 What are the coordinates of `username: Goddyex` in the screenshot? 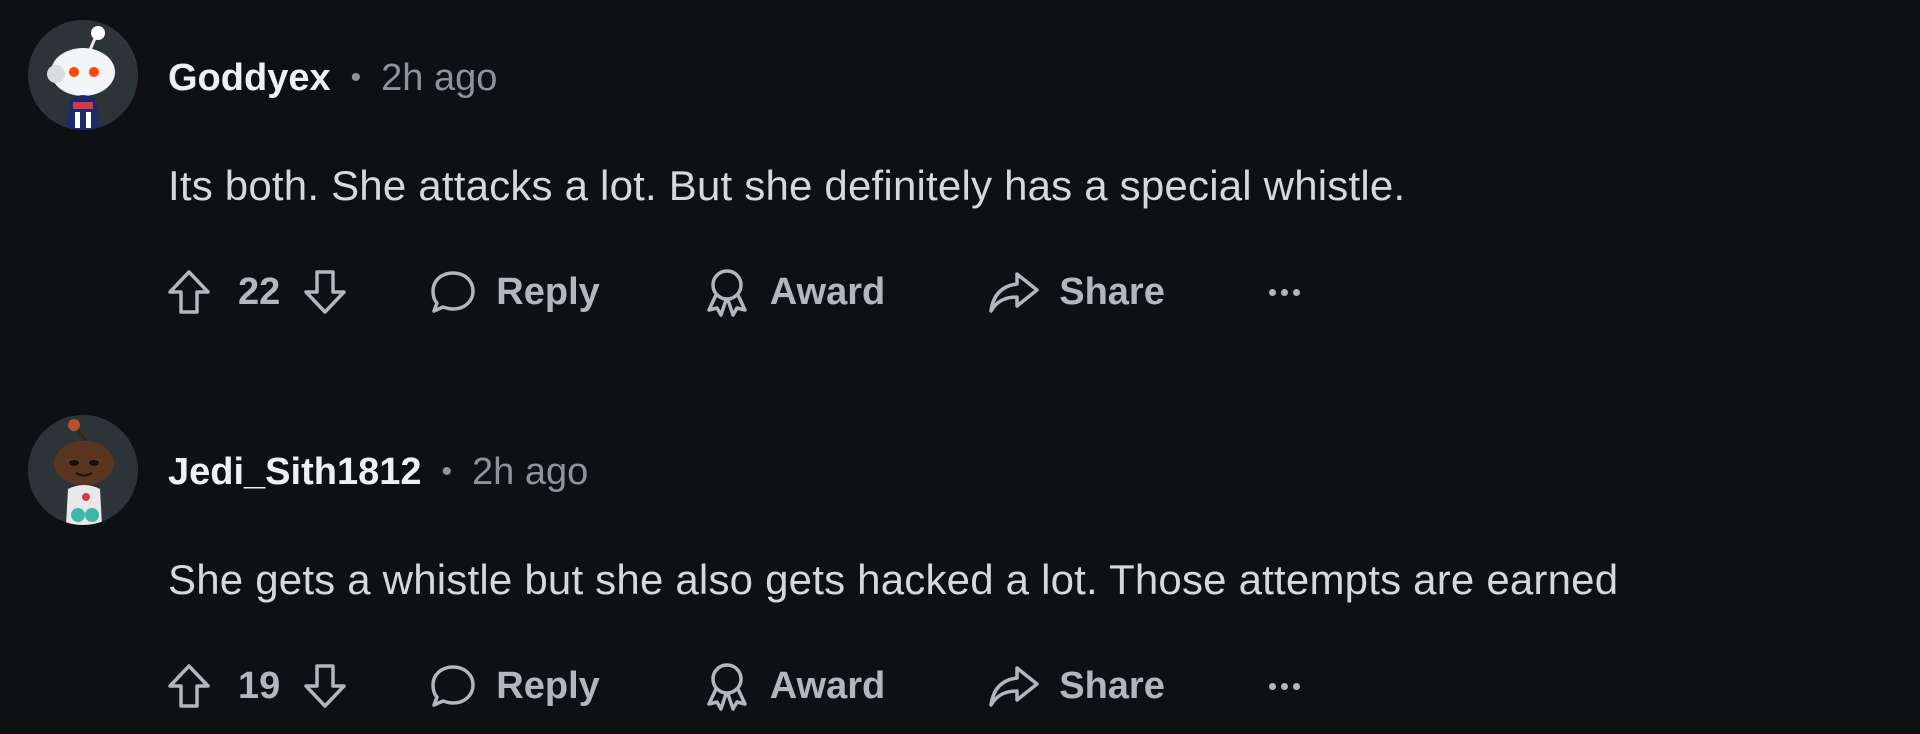 It's located at (249, 78).